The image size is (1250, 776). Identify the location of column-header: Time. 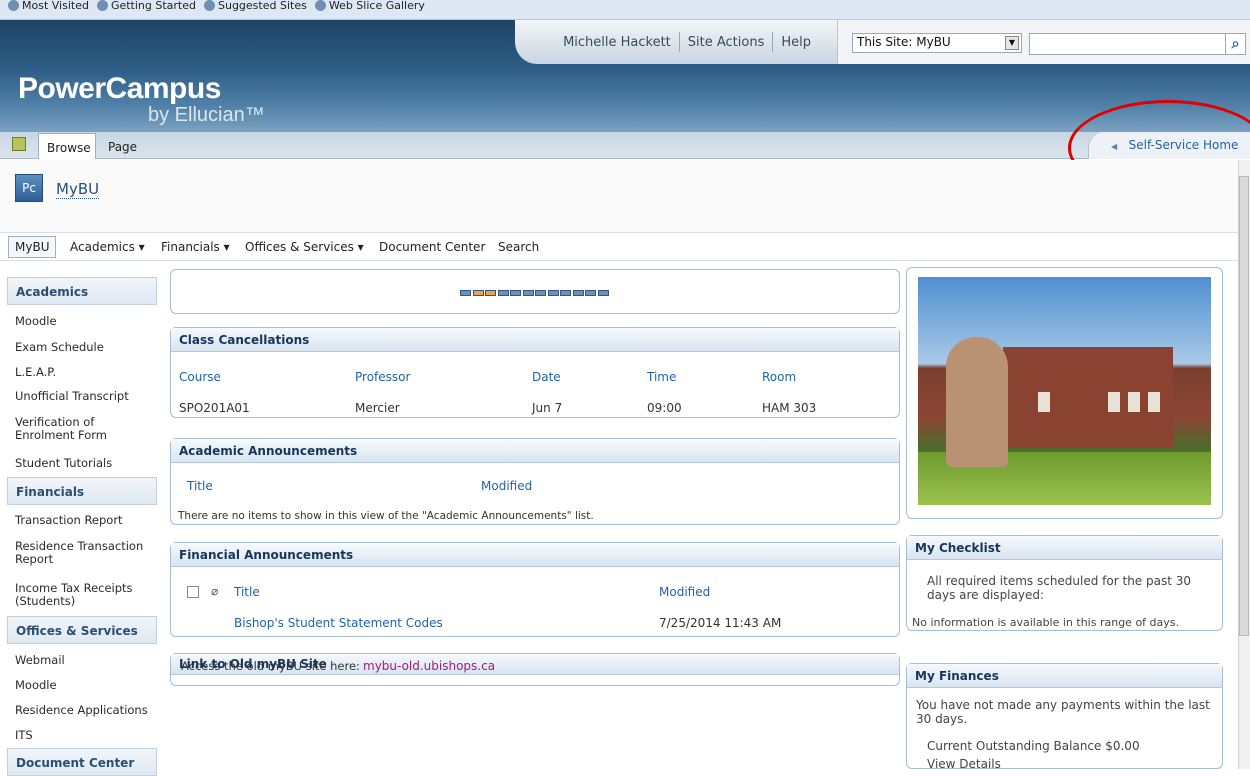
(661, 377).